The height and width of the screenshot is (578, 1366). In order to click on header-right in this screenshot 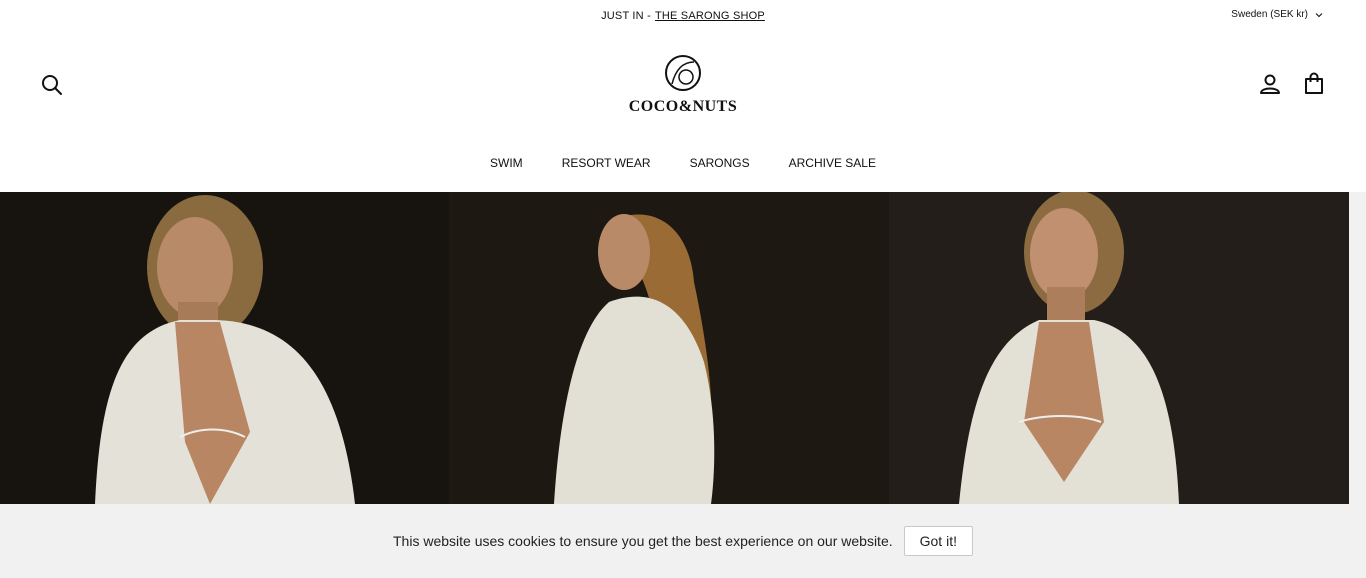, I will do `click(1292, 84)`.